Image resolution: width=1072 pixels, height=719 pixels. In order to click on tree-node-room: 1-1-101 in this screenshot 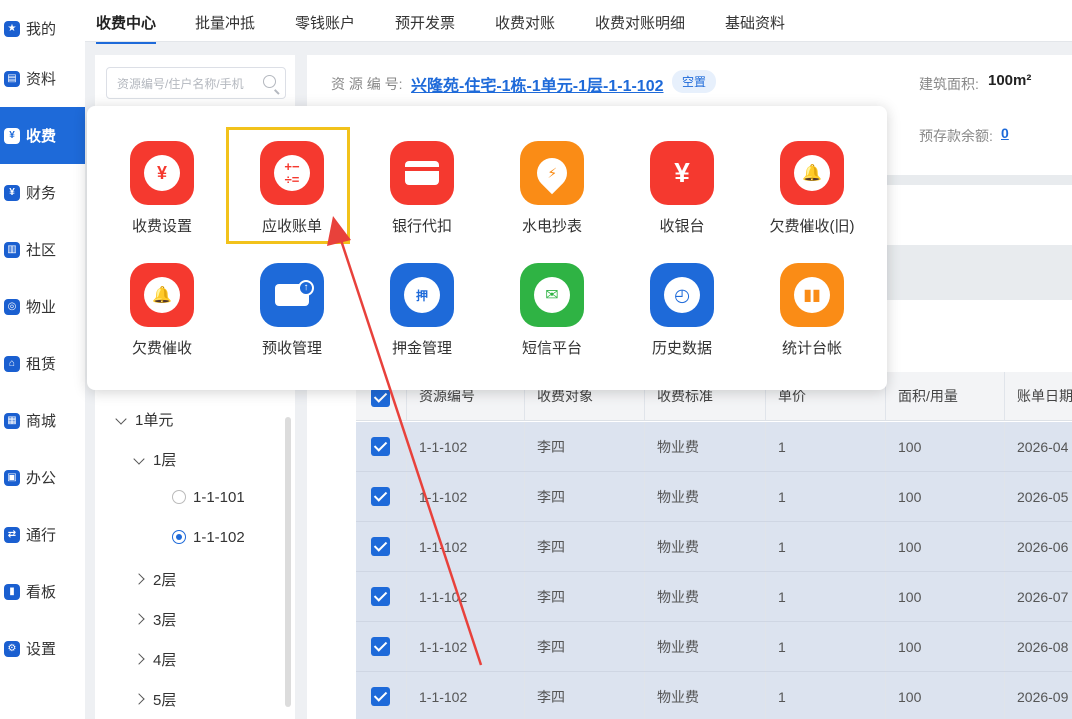, I will do `click(208, 497)`.